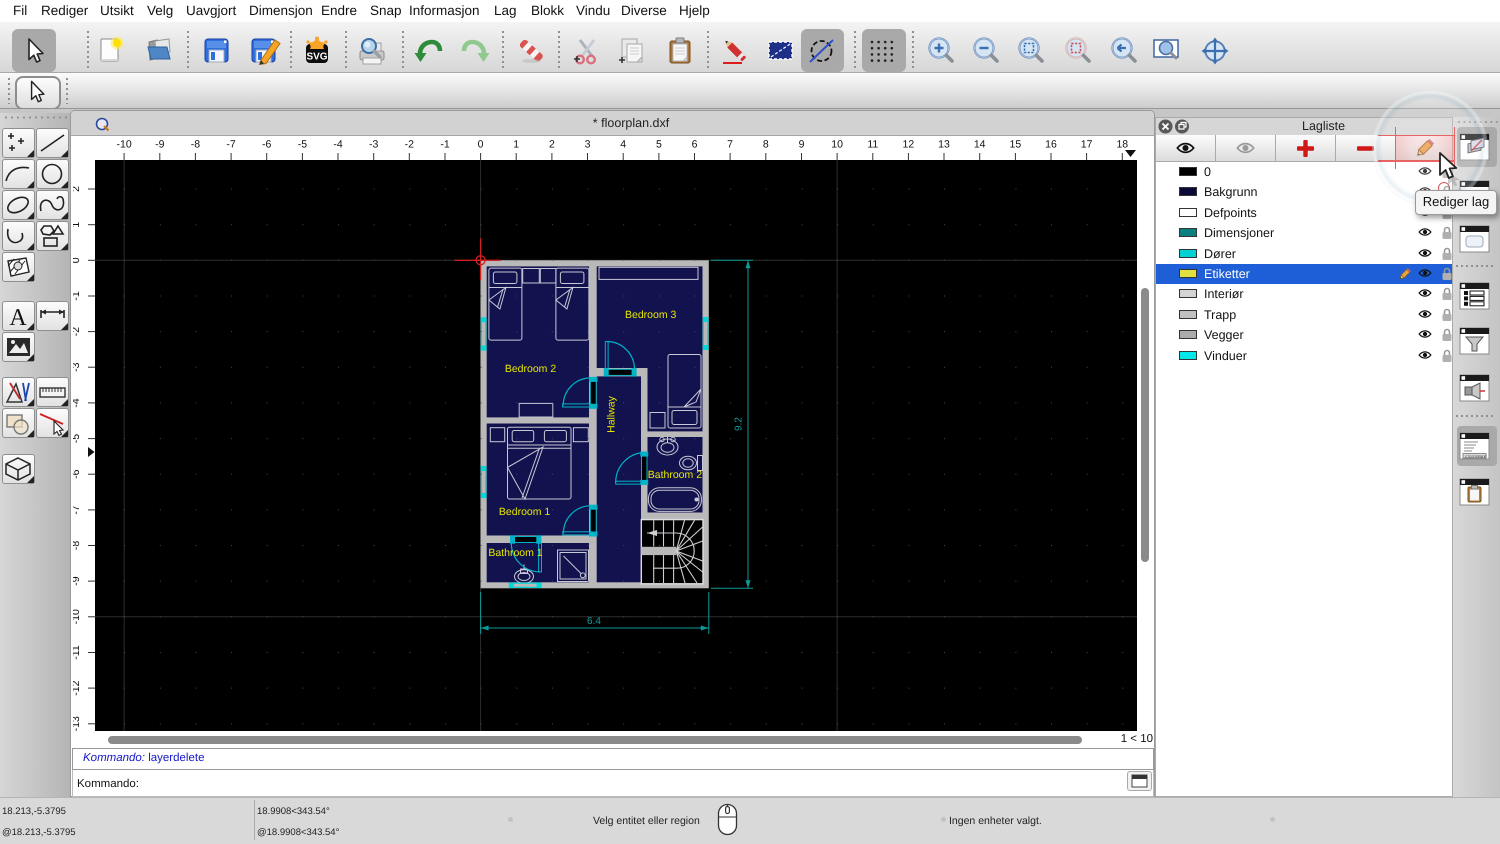  What do you see at coordinates (980, 145) in the screenshot?
I see `svg-text: 14` at bounding box center [980, 145].